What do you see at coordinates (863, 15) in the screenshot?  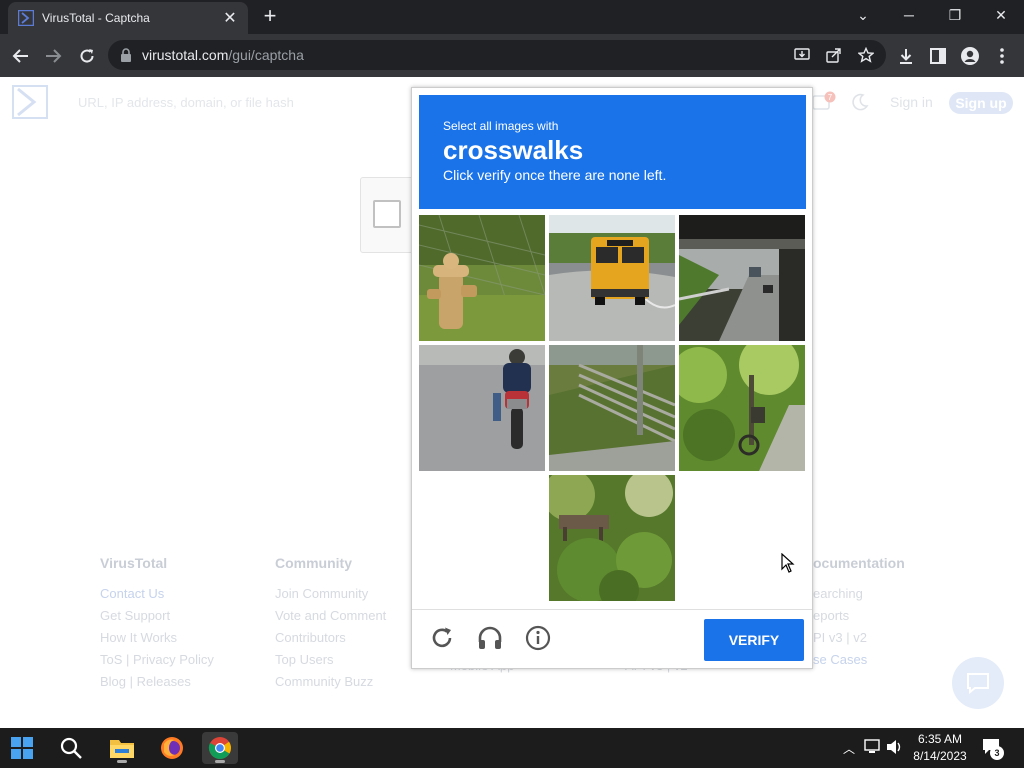 I see `tab-search-icon: ⌄` at bounding box center [863, 15].